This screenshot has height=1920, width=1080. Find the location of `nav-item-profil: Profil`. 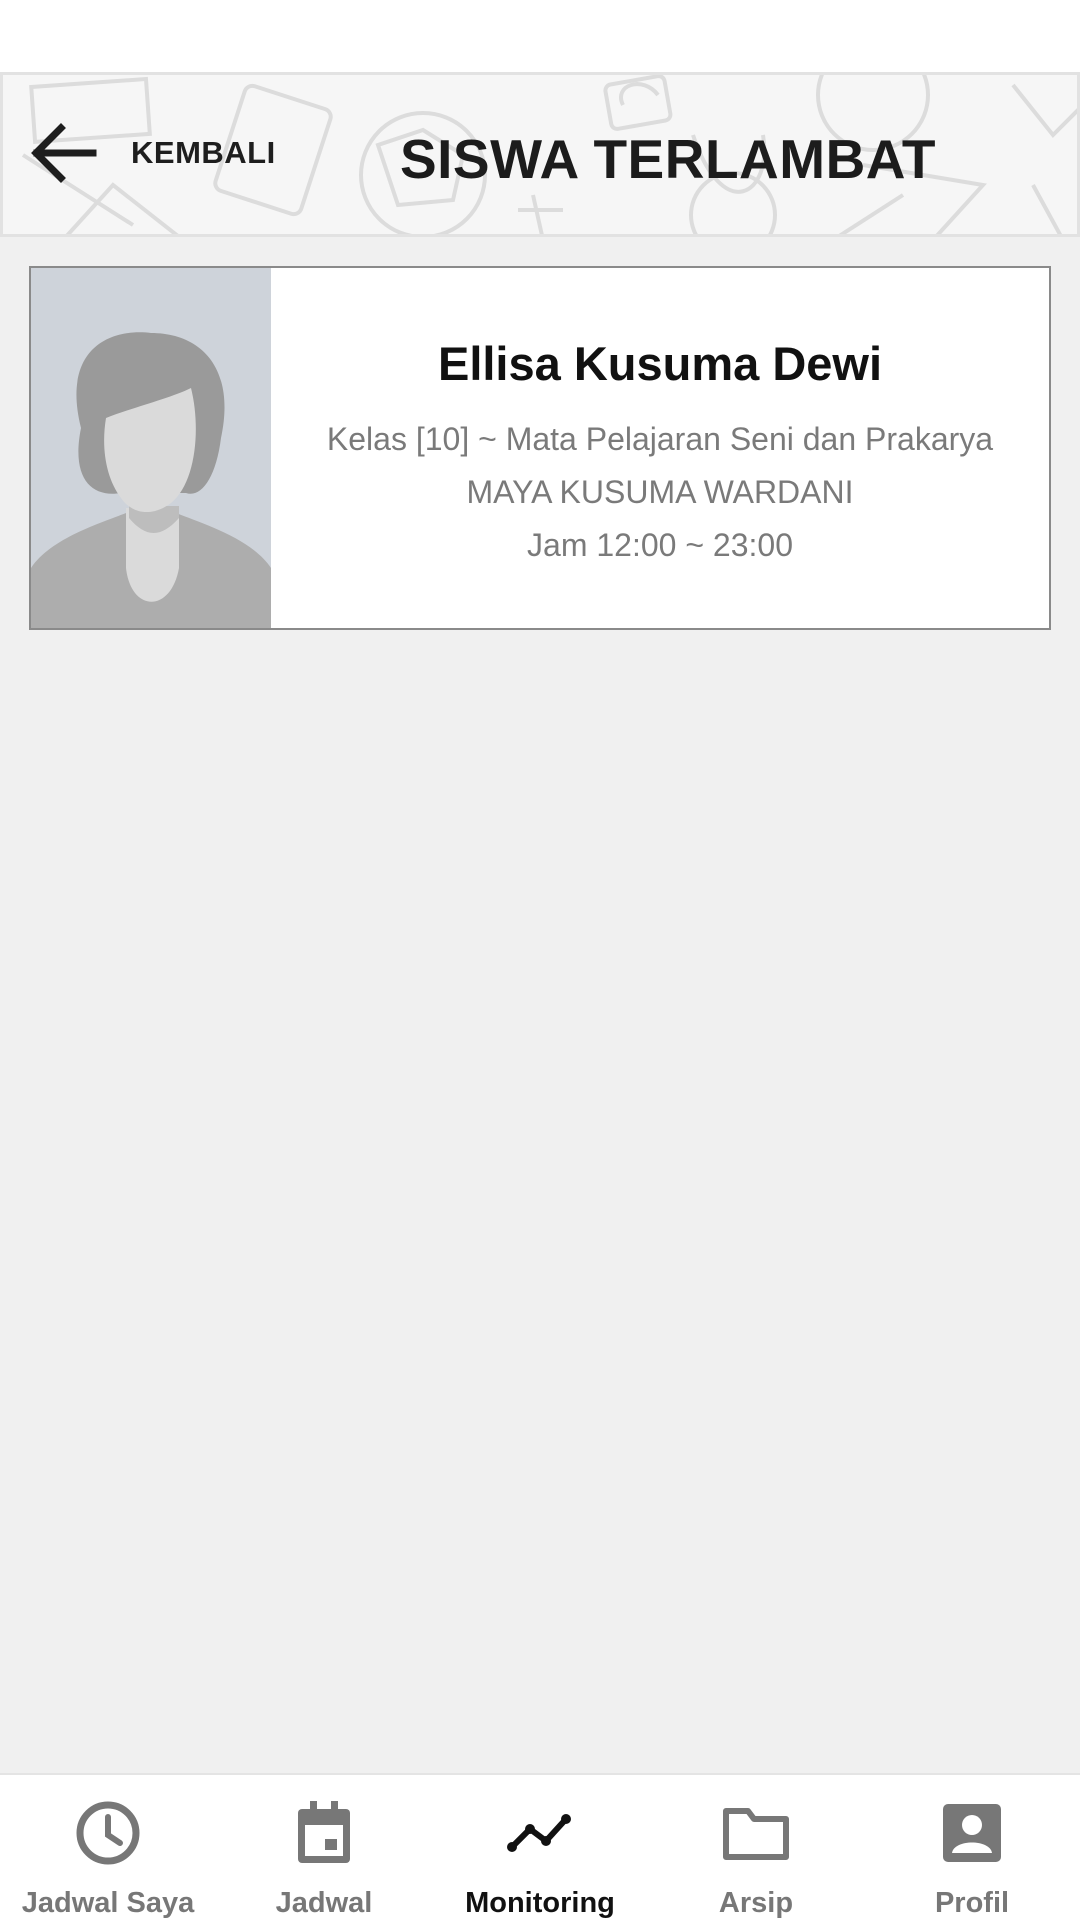

nav-item-profil: Profil is located at coordinates (972, 1847).